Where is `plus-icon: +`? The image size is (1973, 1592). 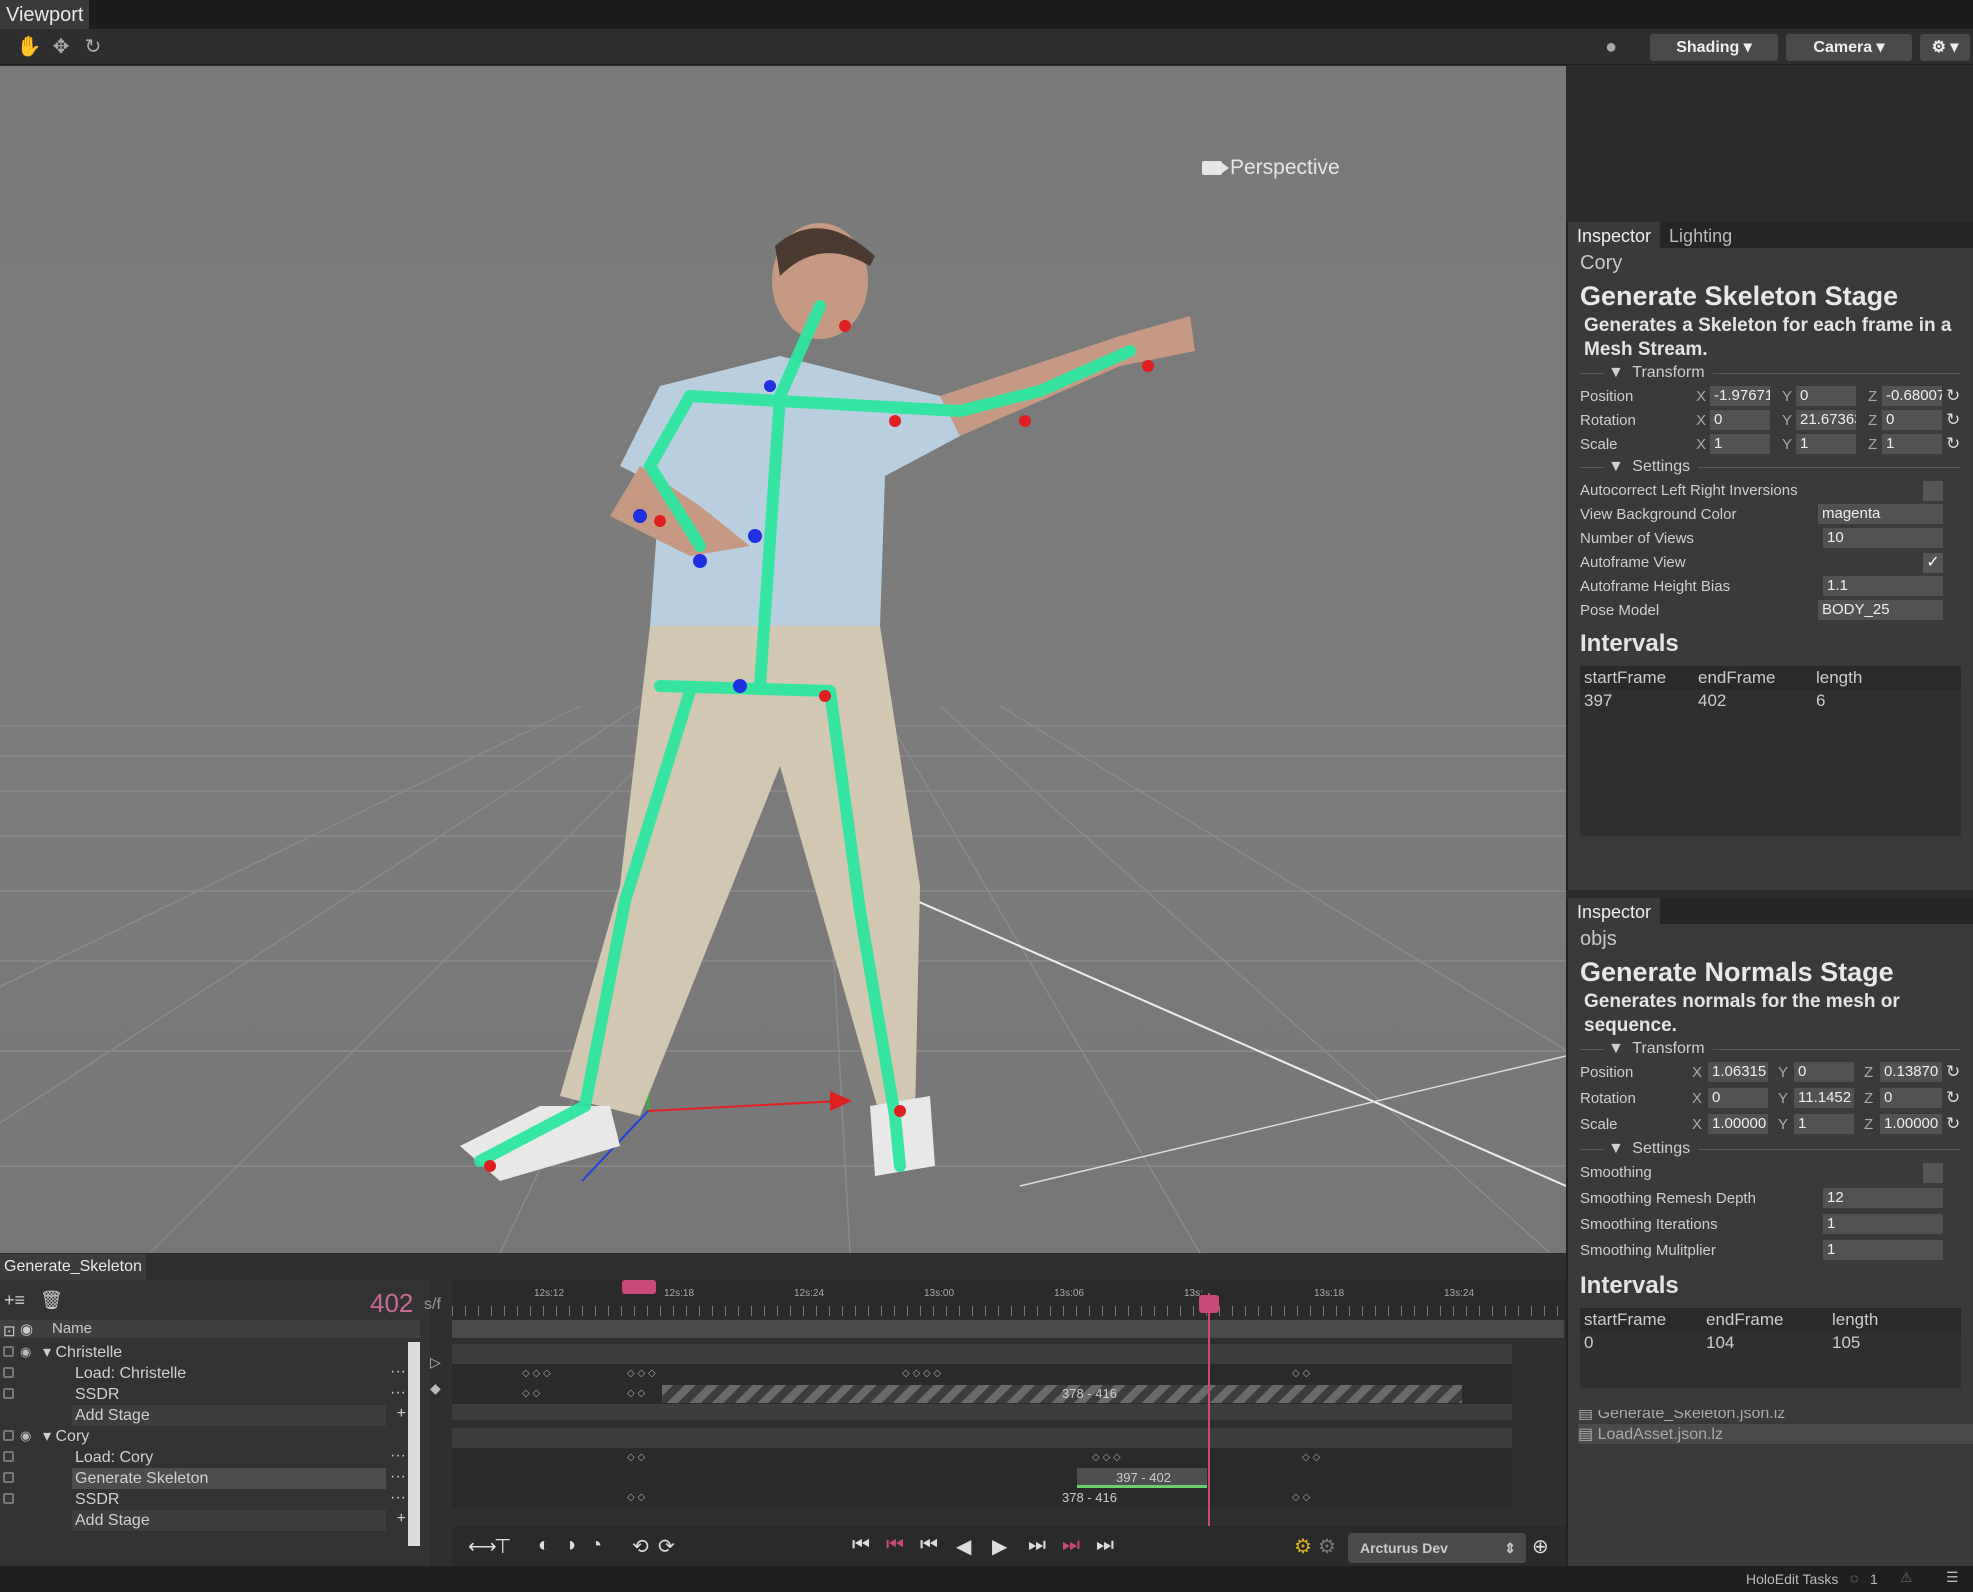 plus-icon: + is located at coordinates (401, 1414).